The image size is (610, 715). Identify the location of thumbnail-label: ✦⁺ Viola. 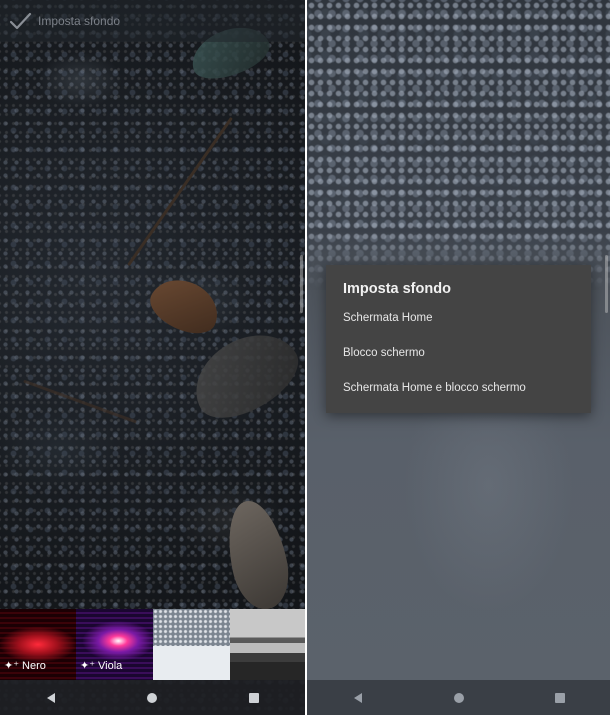
(101, 666).